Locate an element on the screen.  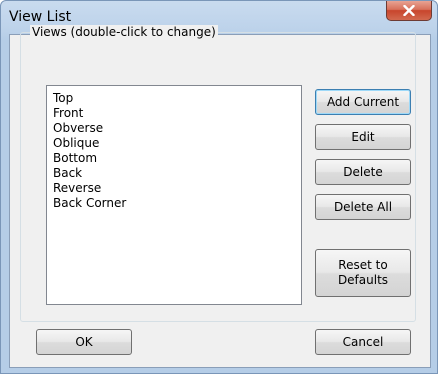
list-item-oblique: Oblique is located at coordinates (174, 143).